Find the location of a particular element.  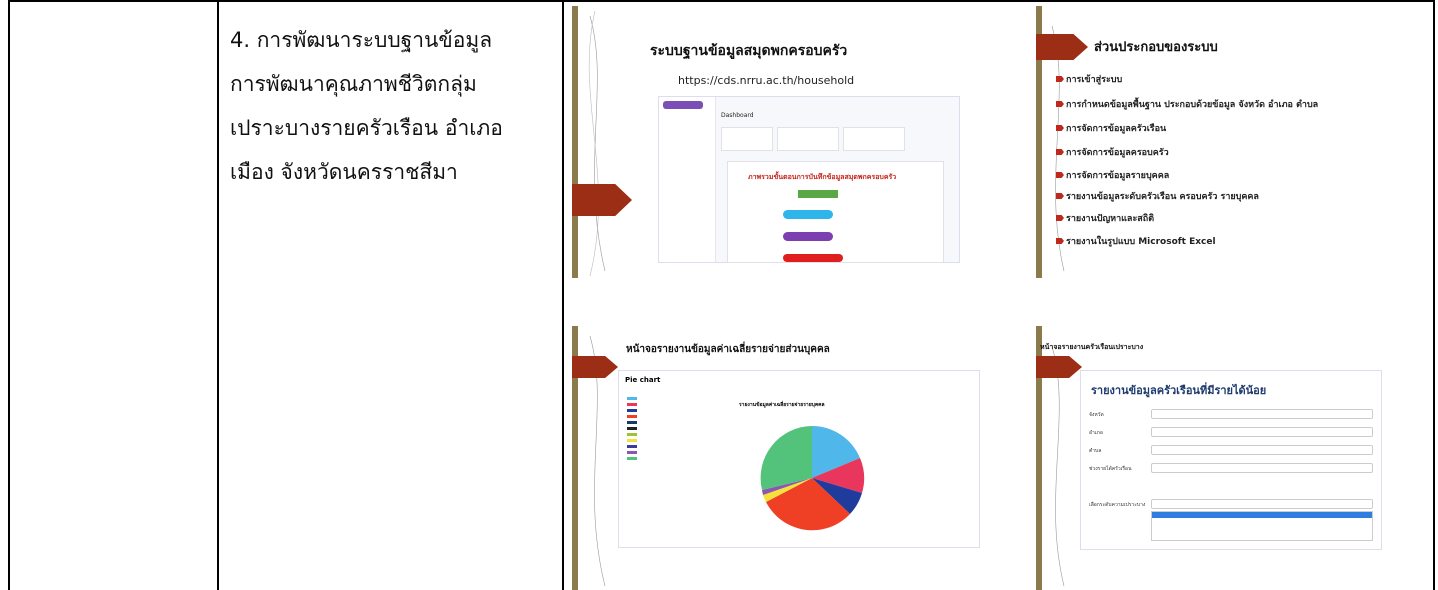

row-line: เมือง จังหวัดนครราชสีมา is located at coordinates (344, 172).